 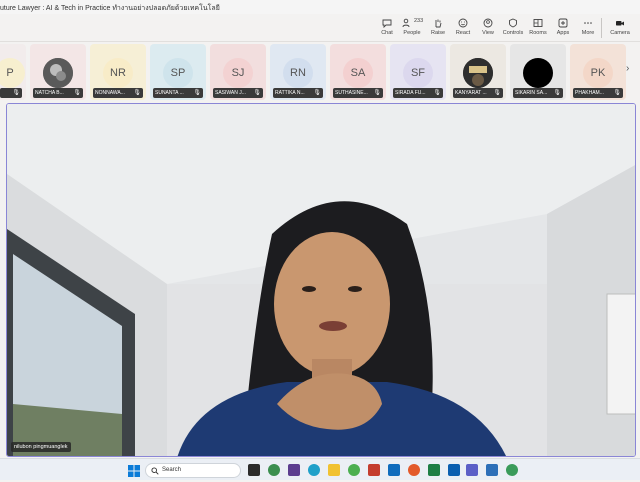 I want to click on firefox-browser-icon, so click(x=414, y=470).